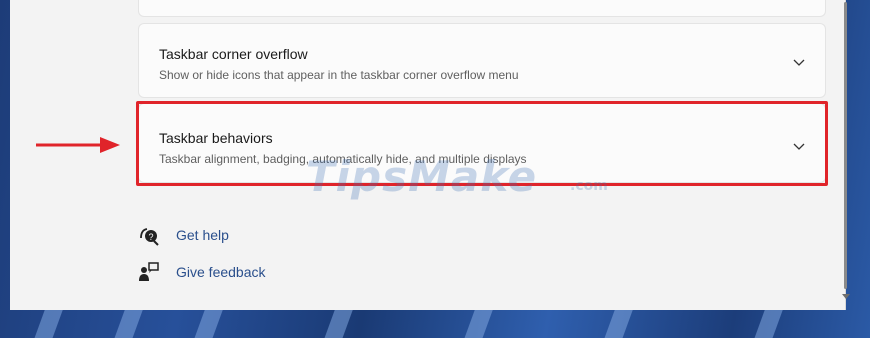 Image resolution: width=870 pixels, height=338 pixels. What do you see at coordinates (78, 145) in the screenshot?
I see `red-arrow-icon` at bounding box center [78, 145].